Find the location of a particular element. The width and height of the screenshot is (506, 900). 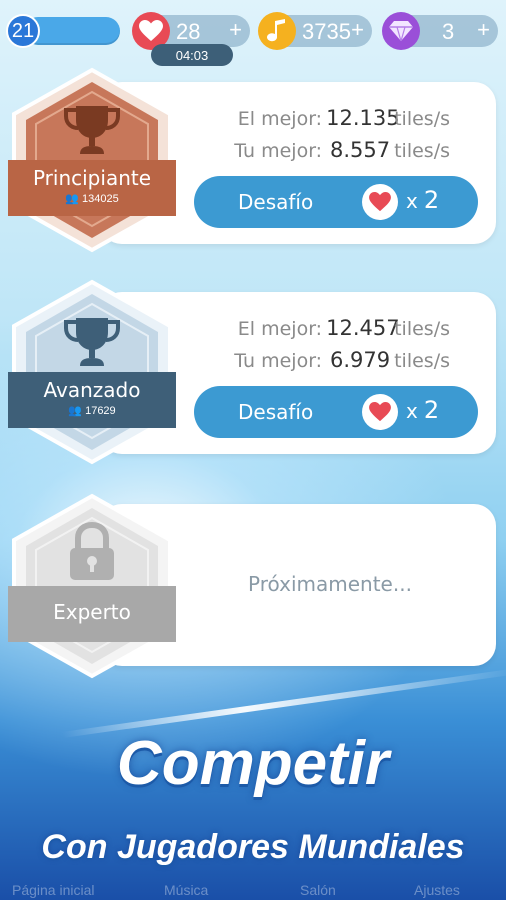

lives-counter: 28 + is located at coordinates (191, 31).